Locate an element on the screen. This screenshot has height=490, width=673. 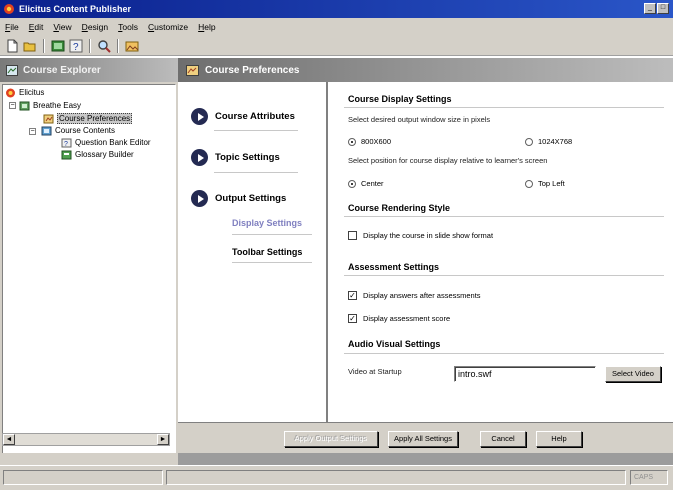
tree-label-question-bank: Question Bank Editor is located at coordinates (113, 142).